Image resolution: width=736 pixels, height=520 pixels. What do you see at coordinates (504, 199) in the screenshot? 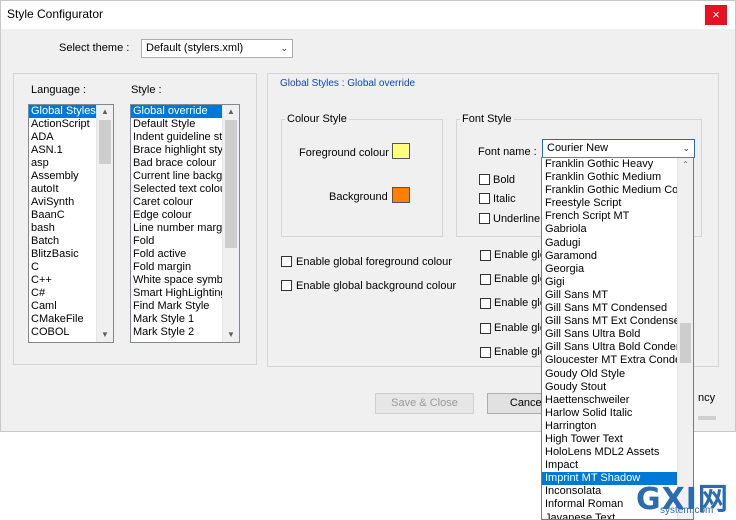
I see `italic-label: Italic` at bounding box center [504, 199].